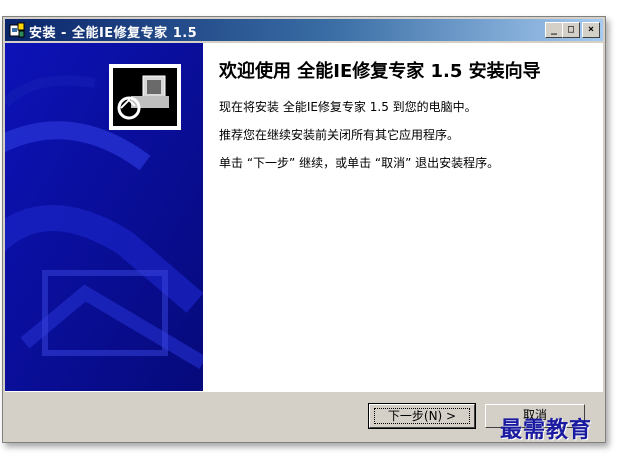  What do you see at coordinates (113, 33) in the screenshot?
I see `window-title: 安装 - 全能IE修复专家 1.5` at bounding box center [113, 33].